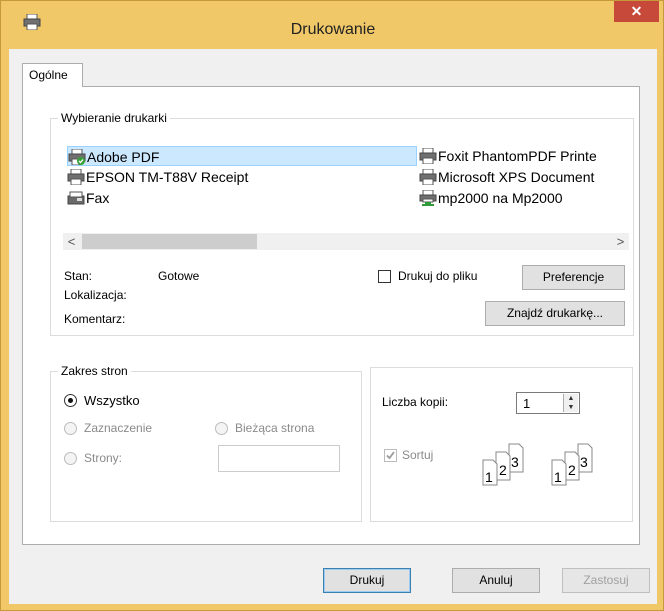  I want to click on printer-list-scrollbar: < >, so click(346, 241).